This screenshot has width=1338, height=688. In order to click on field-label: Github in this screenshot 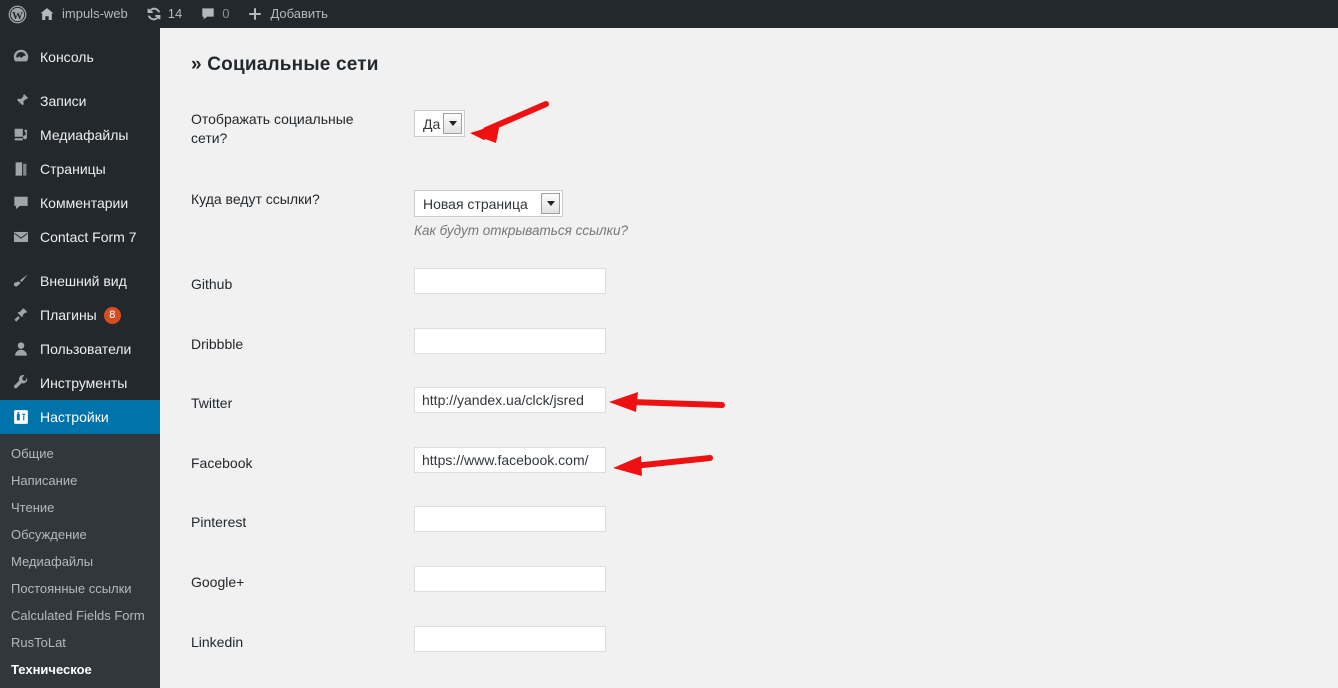, I will do `click(212, 284)`.